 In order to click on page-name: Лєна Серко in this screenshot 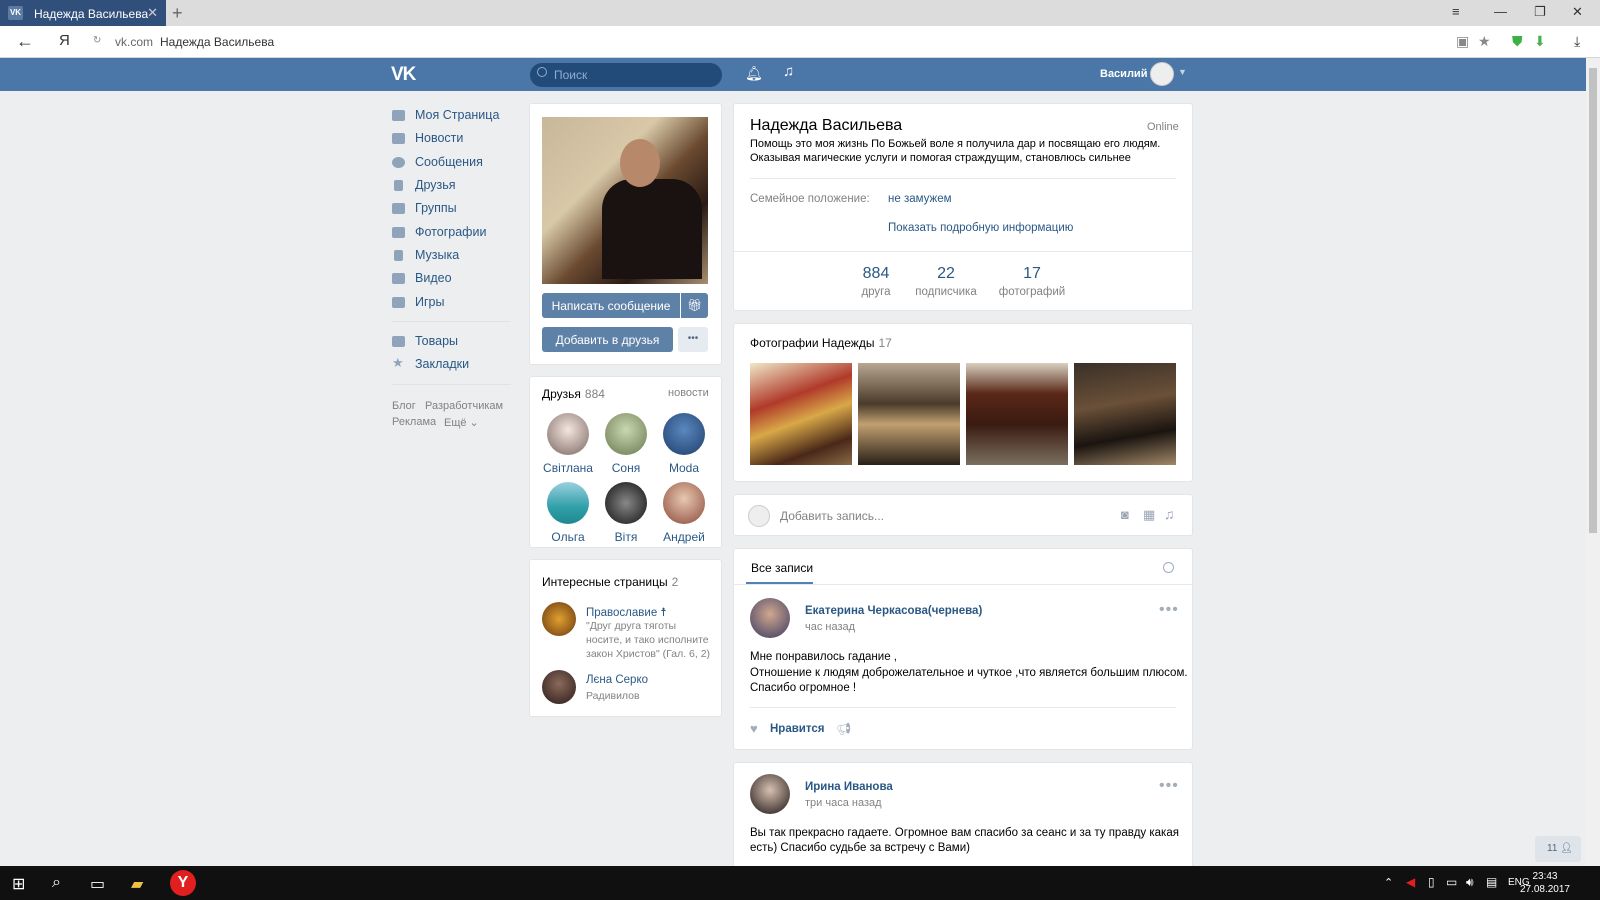, I will do `click(617, 680)`.